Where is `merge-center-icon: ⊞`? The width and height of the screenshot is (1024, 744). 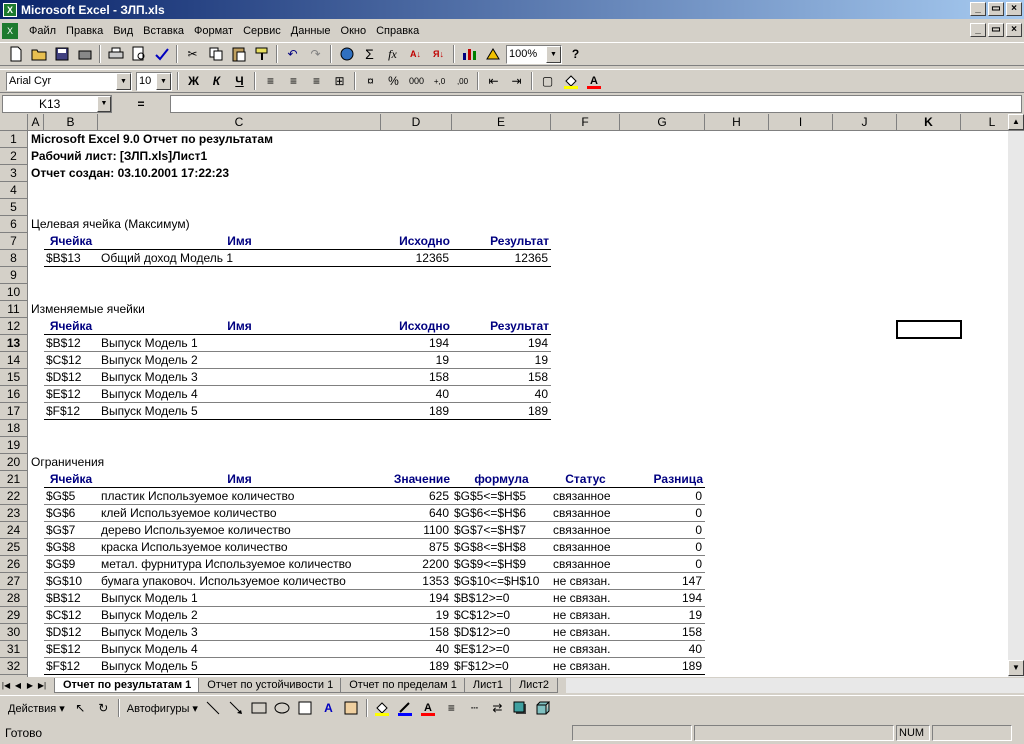 merge-center-icon: ⊞ is located at coordinates (339, 81).